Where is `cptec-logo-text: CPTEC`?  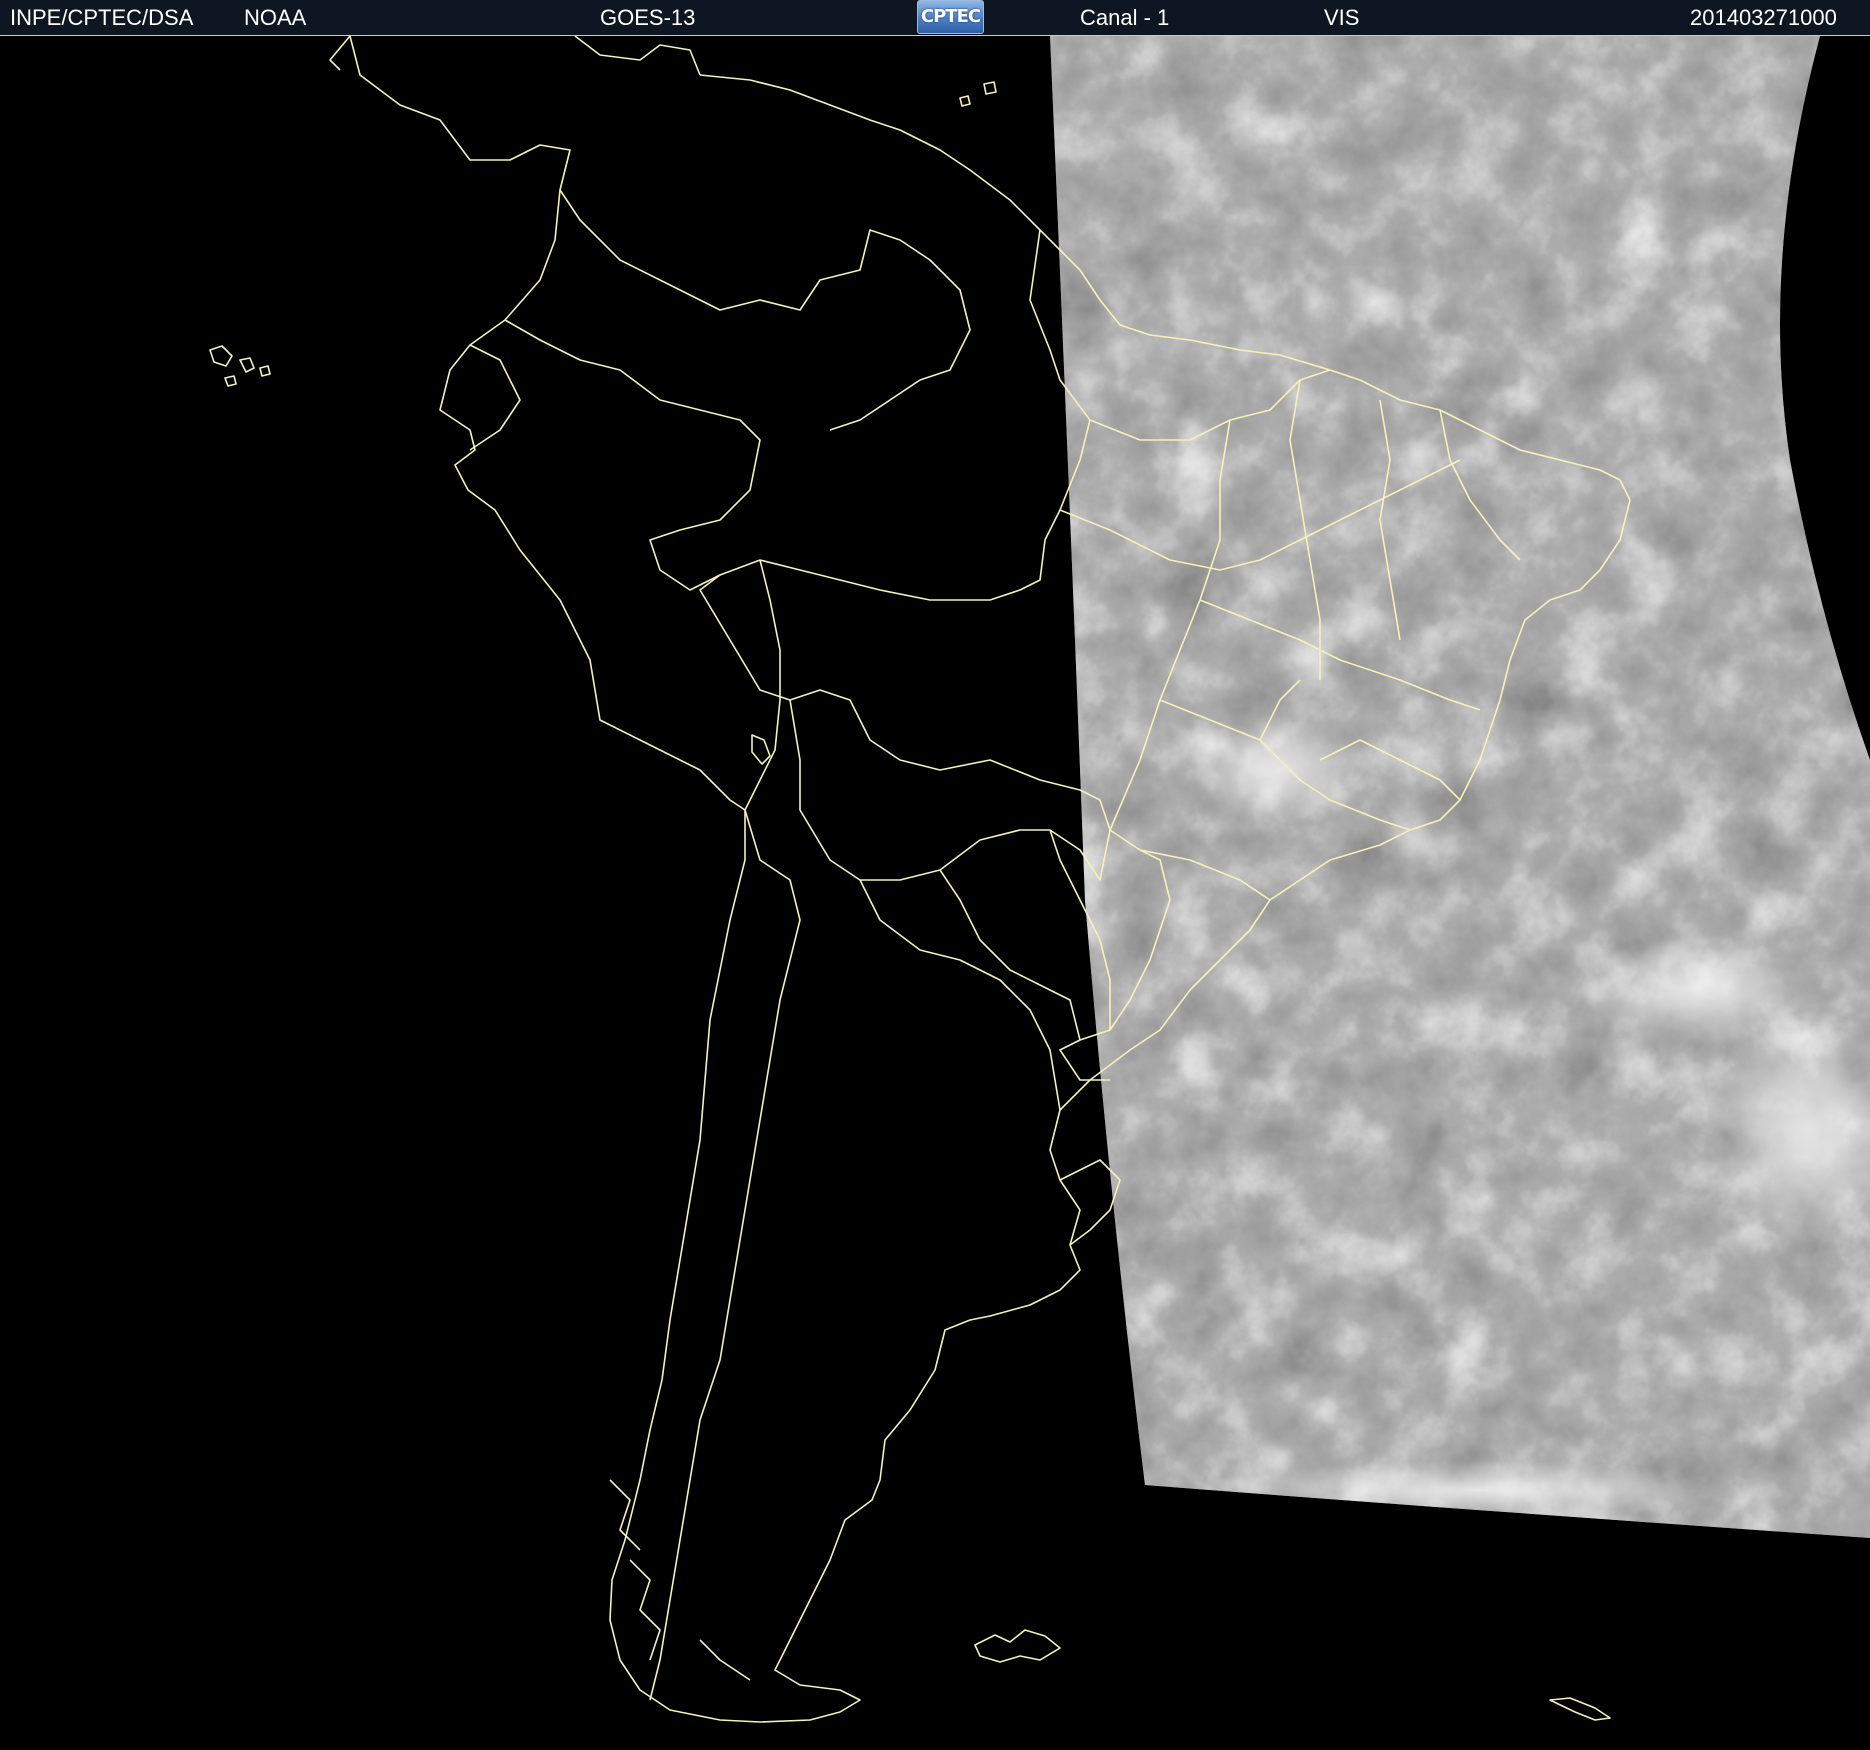 cptec-logo-text: CPTEC is located at coordinates (950, 16).